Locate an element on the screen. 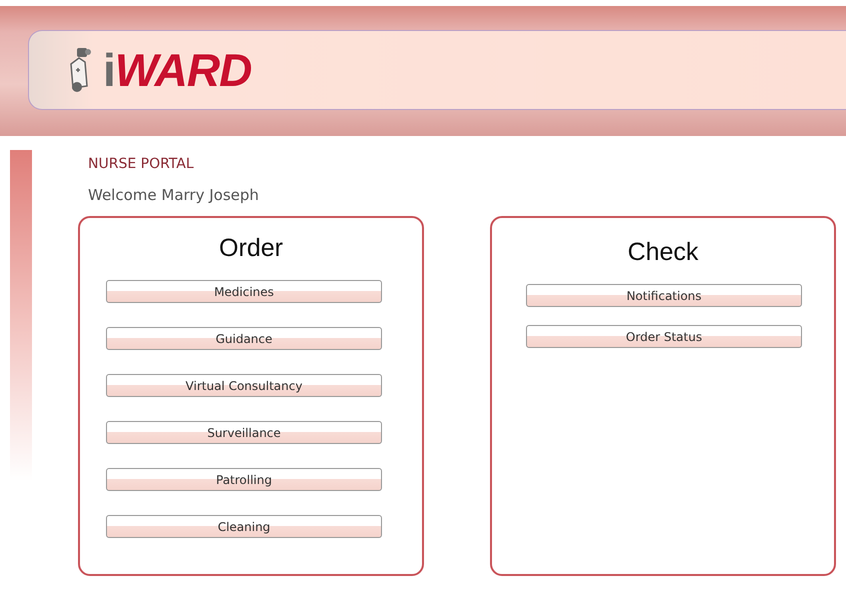 The height and width of the screenshot is (591, 846). menu-button: Cleaning is located at coordinates (244, 526).